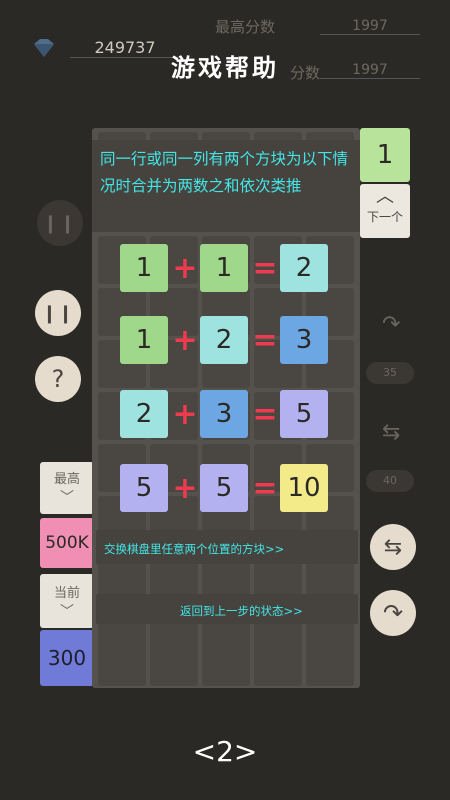  I want to click on swap-count: 40, so click(390, 481).